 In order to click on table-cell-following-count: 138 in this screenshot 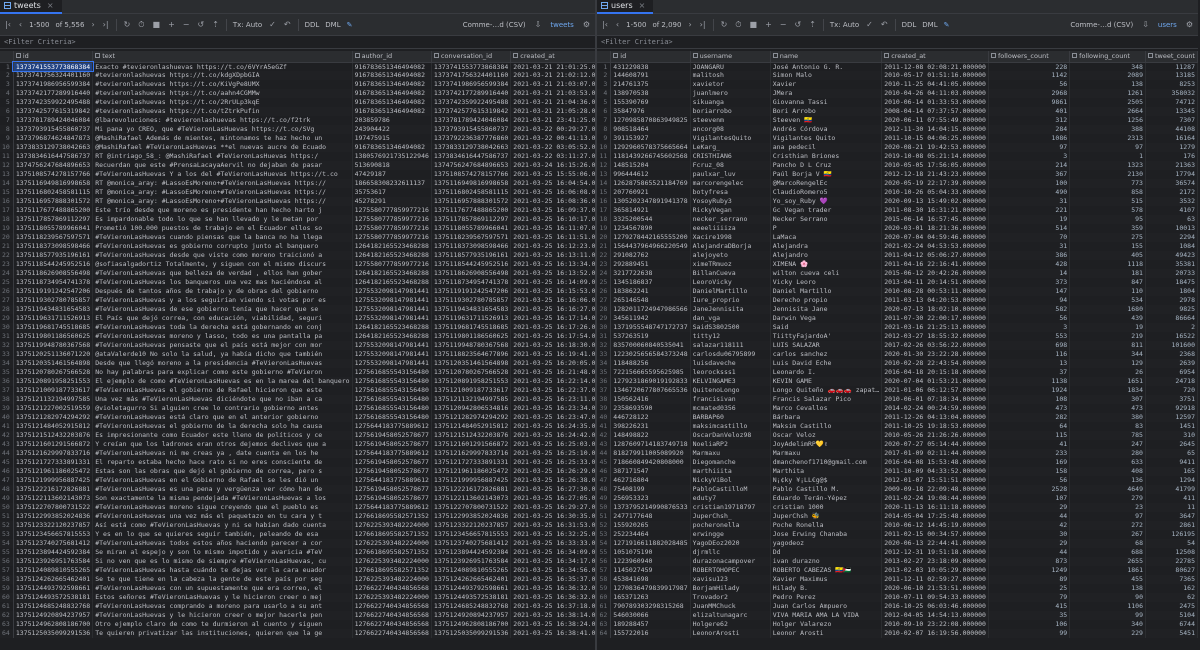, I will do `click(1107, 85)`.